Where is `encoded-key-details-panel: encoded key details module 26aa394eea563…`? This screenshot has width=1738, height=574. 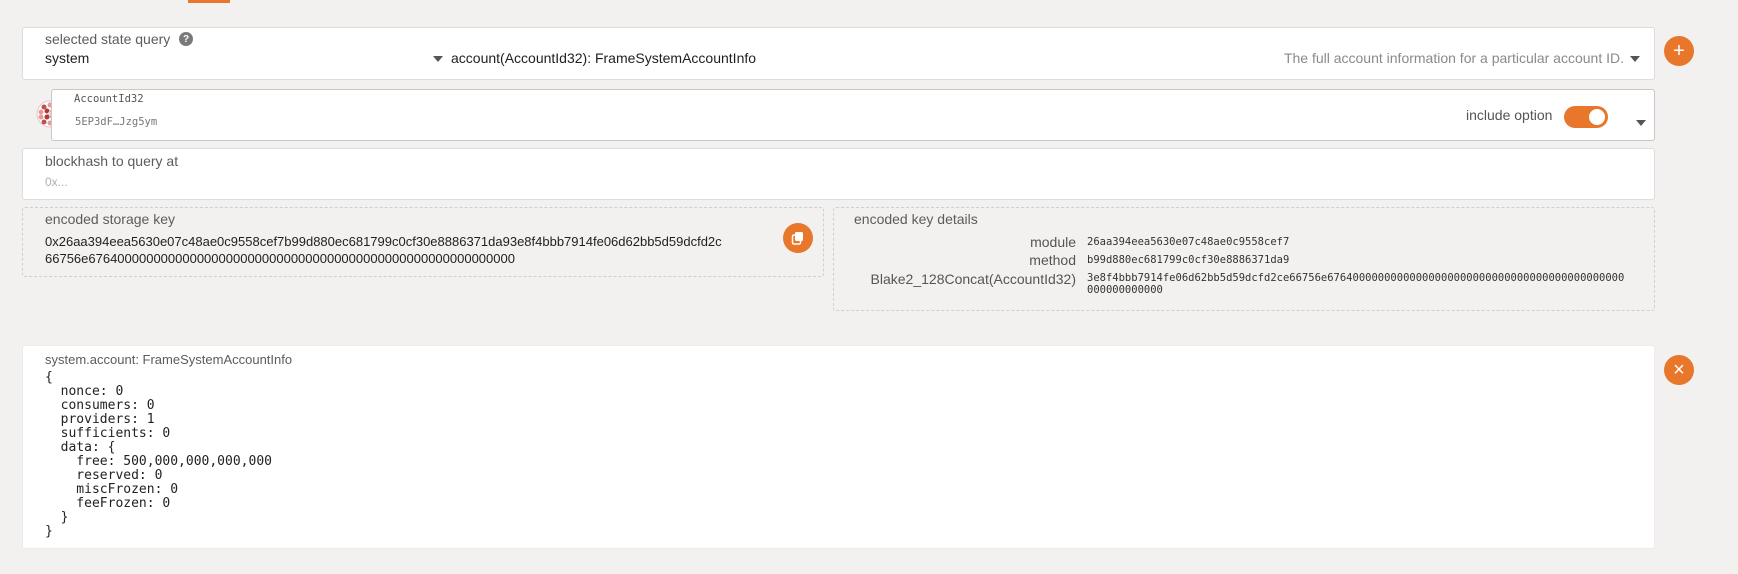
encoded-key-details-panel: encoded key details module 26aa394eea563… is located at coordinates (1244, 259).